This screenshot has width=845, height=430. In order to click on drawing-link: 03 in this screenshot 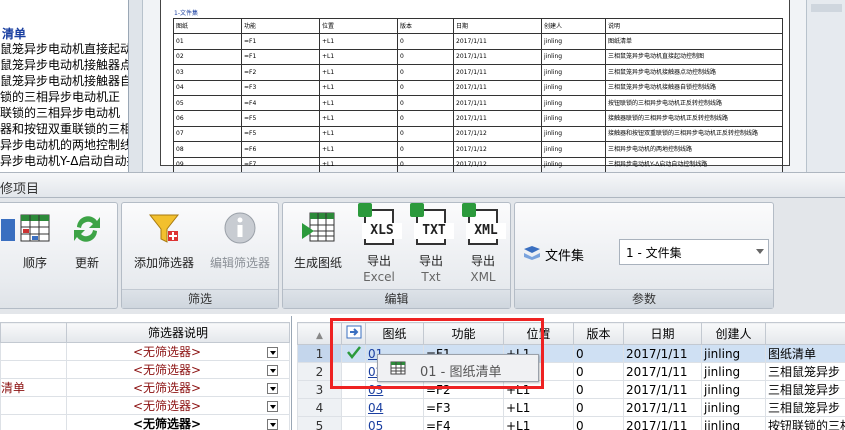, I will do `click(375, 390)`.